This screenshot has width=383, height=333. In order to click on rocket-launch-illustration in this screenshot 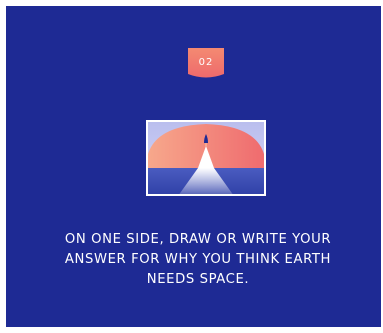, I will do `click(206, 158)`.